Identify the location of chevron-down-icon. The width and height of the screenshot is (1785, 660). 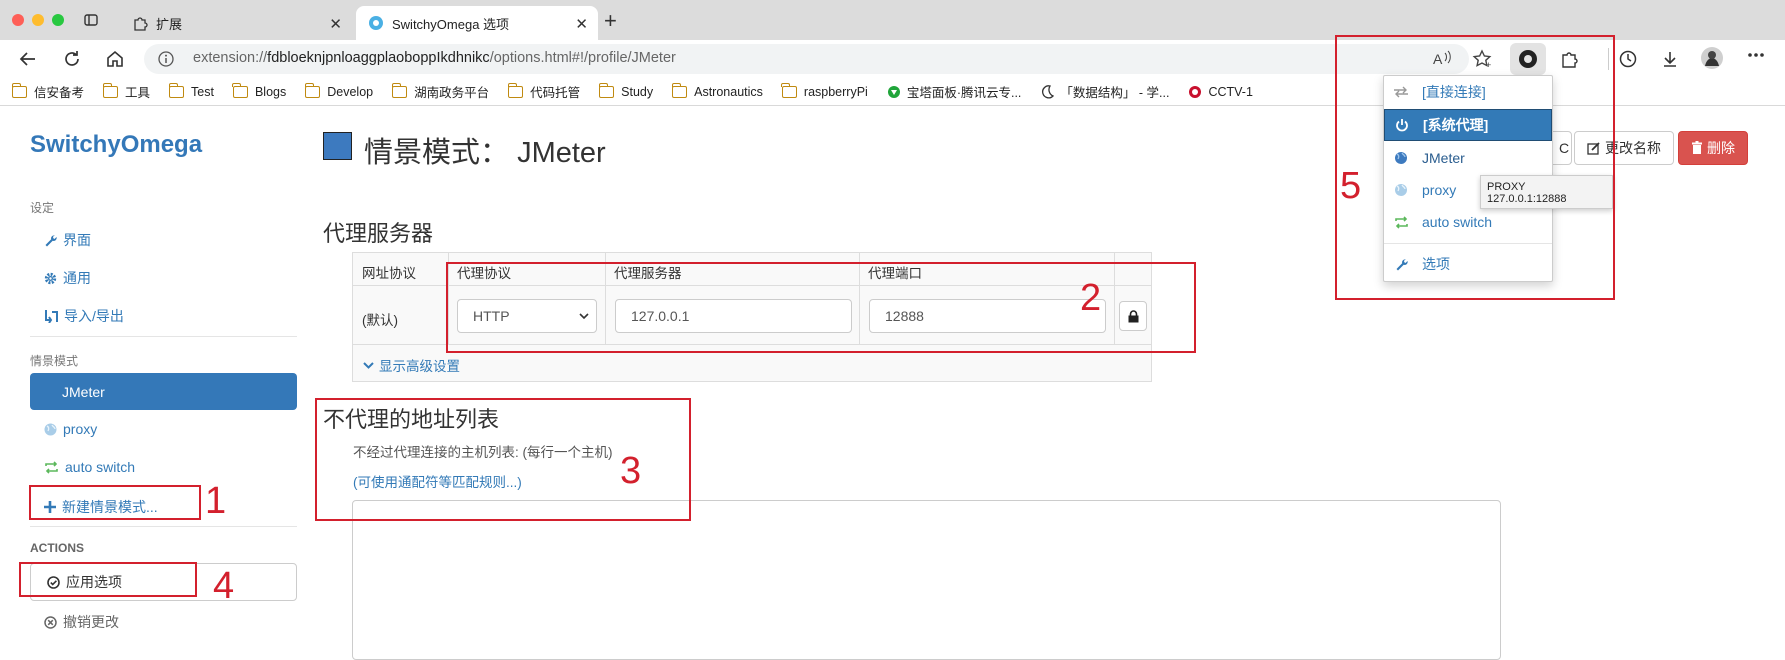
(368, 365).